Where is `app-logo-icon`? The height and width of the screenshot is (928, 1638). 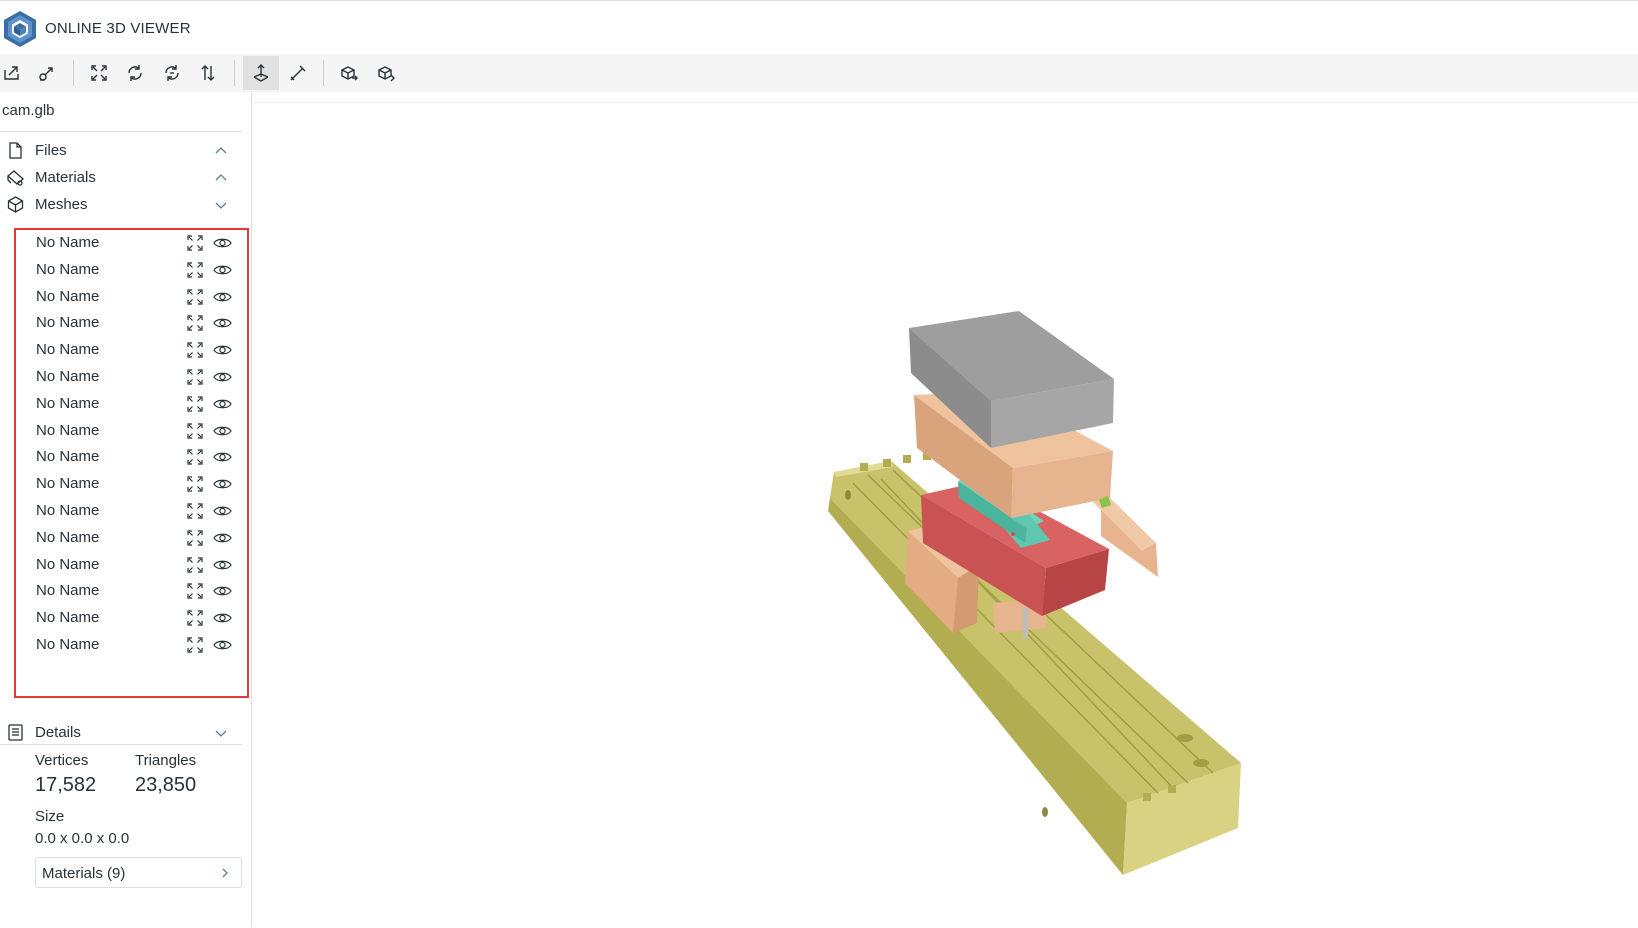 app-logo-icon is located at coordinates (20, 29).